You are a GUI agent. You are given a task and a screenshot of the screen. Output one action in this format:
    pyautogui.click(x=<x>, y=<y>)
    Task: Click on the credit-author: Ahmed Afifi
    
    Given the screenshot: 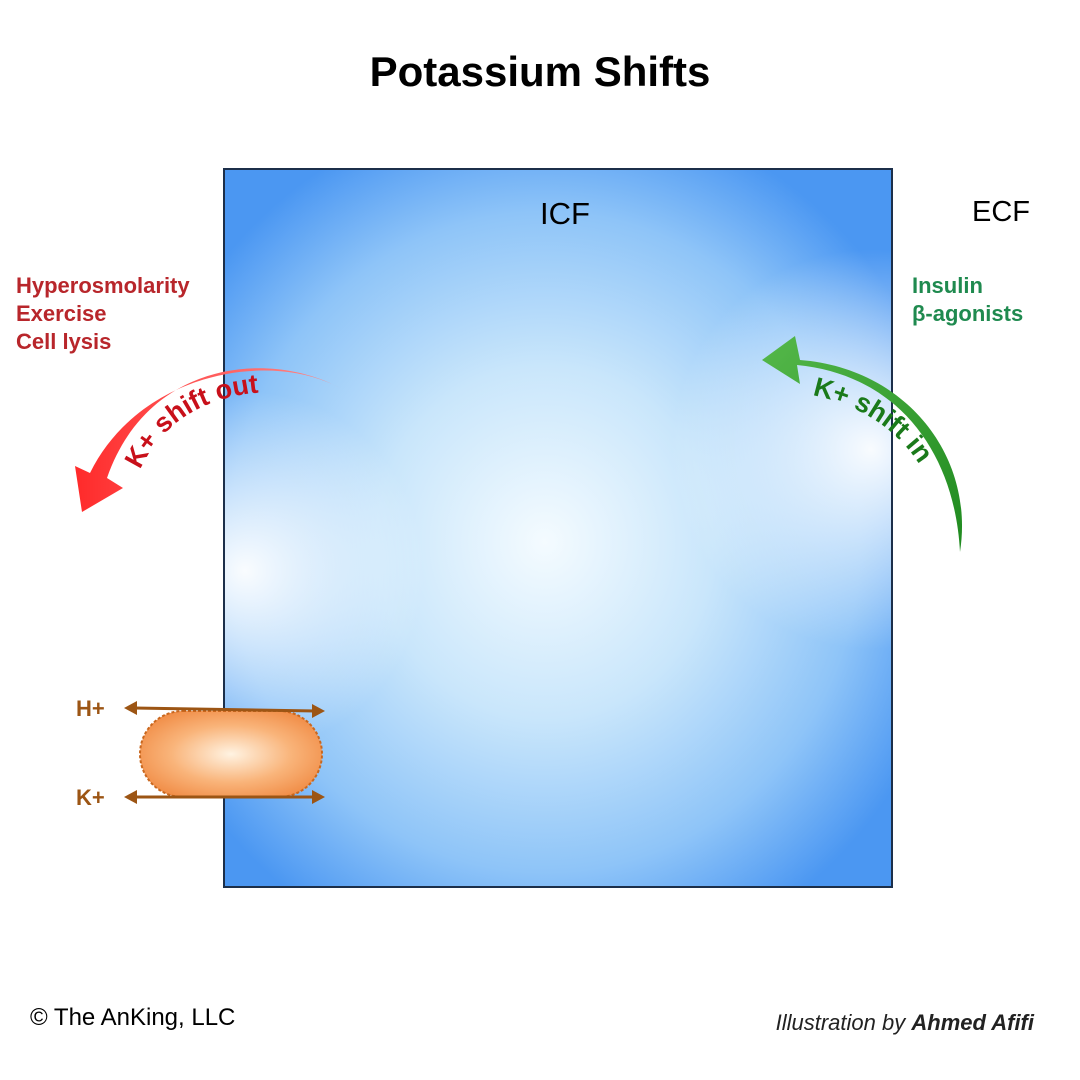 What is the action you would take?
    pyautogui.click(x=972, y=1022)
    